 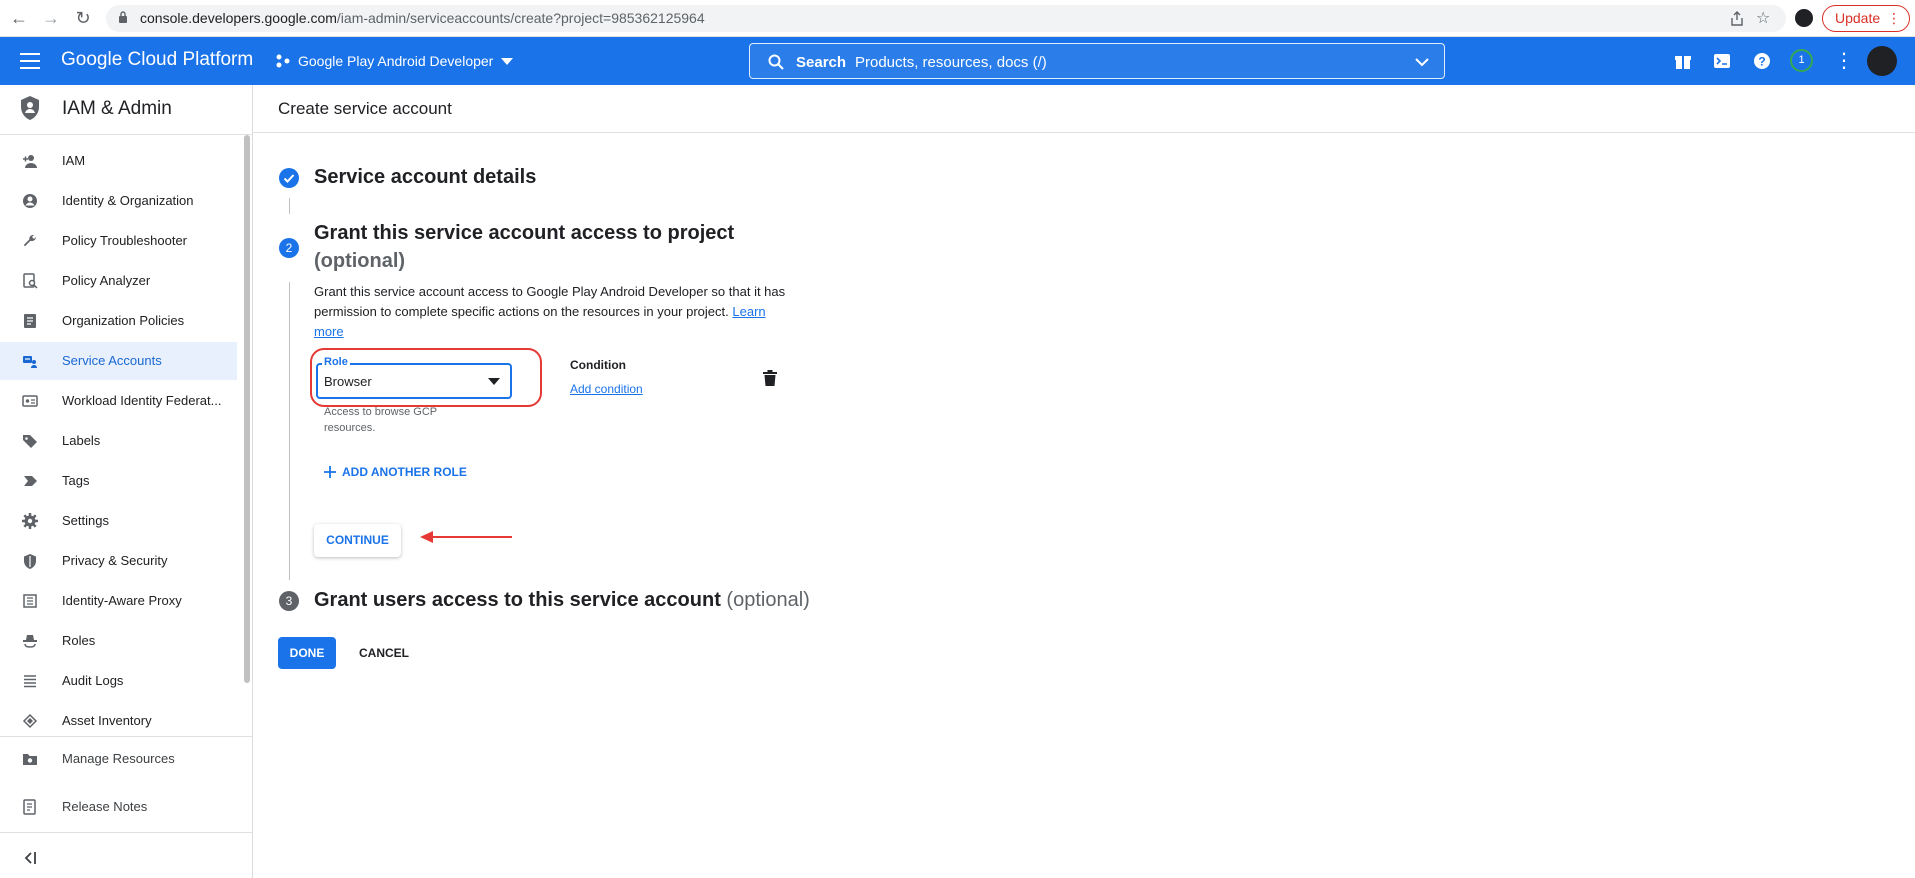 What do you see at coordinates (30, 281) in the screenshot?
I see `policy-analyzer-icon` at bounding box center [30, 281].